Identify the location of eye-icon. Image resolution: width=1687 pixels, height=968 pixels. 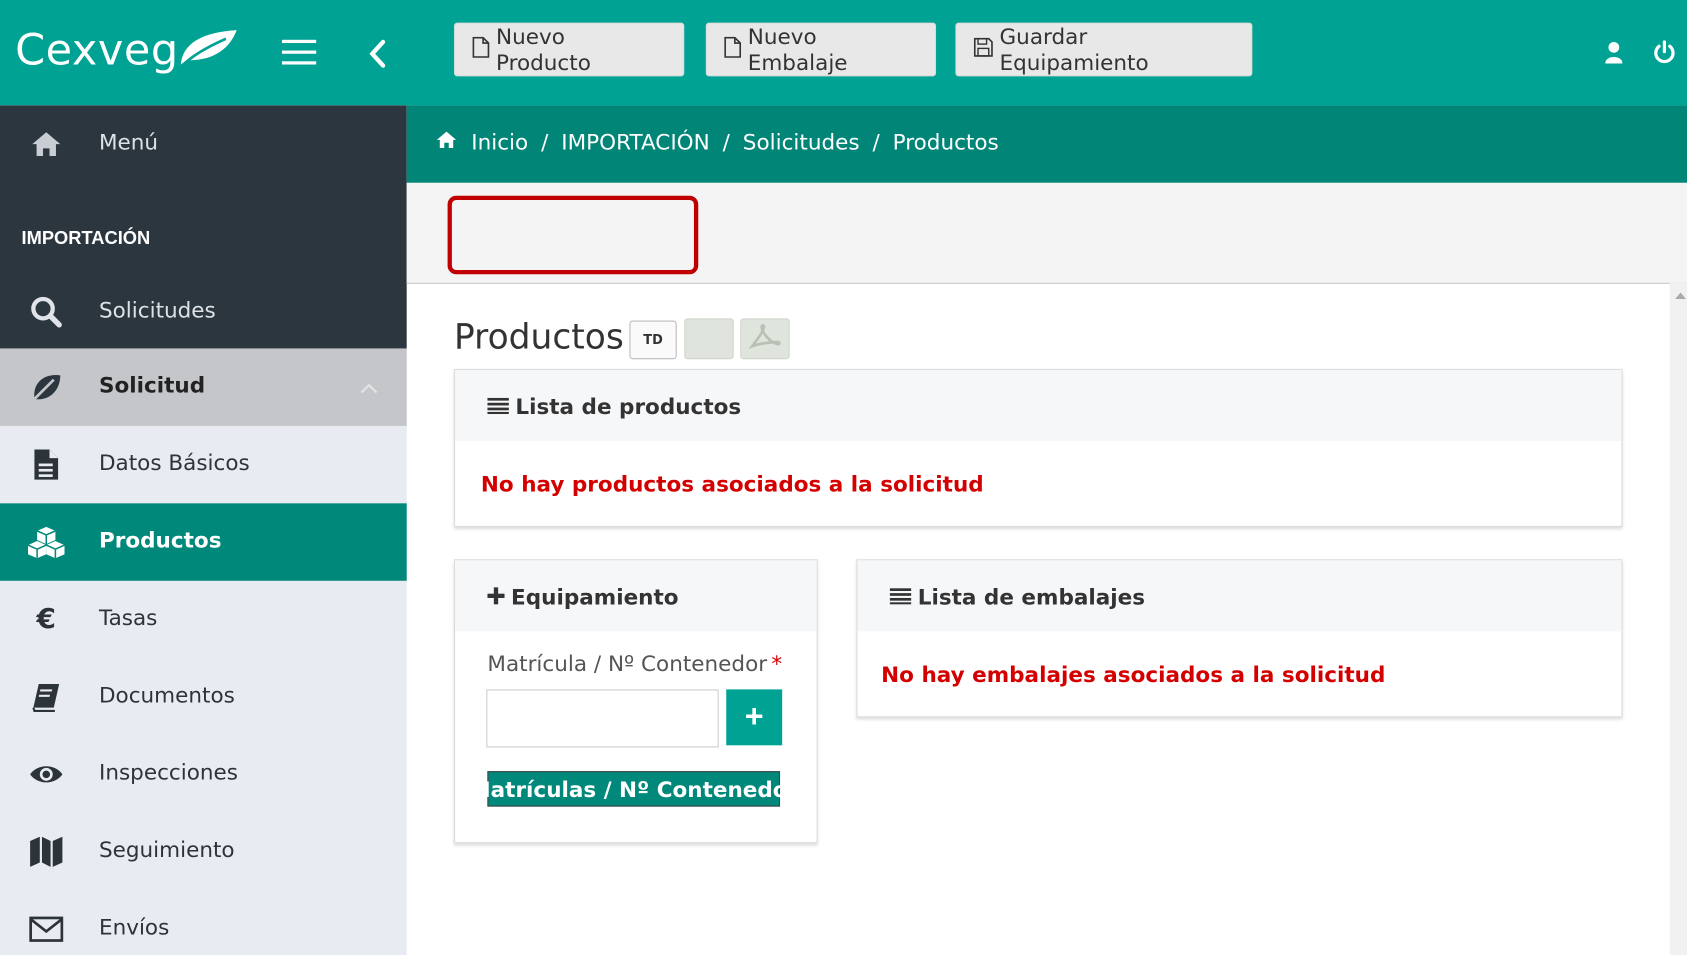
(46, 774).